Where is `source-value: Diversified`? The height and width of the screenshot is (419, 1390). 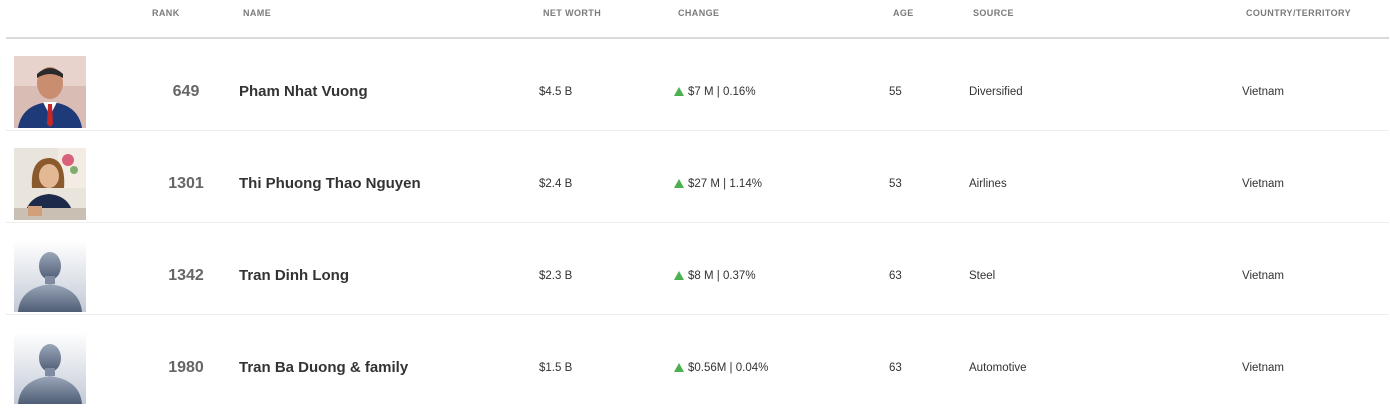 source-value: Diversified is located at coordinates (996, 92).